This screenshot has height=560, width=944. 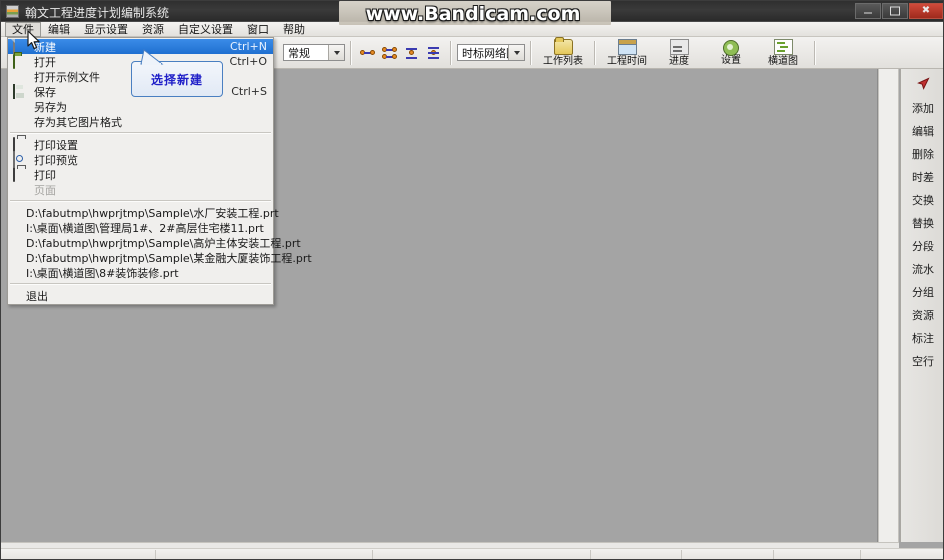 I want to click on tool-replace: 替换, so click(x=922, y=222).